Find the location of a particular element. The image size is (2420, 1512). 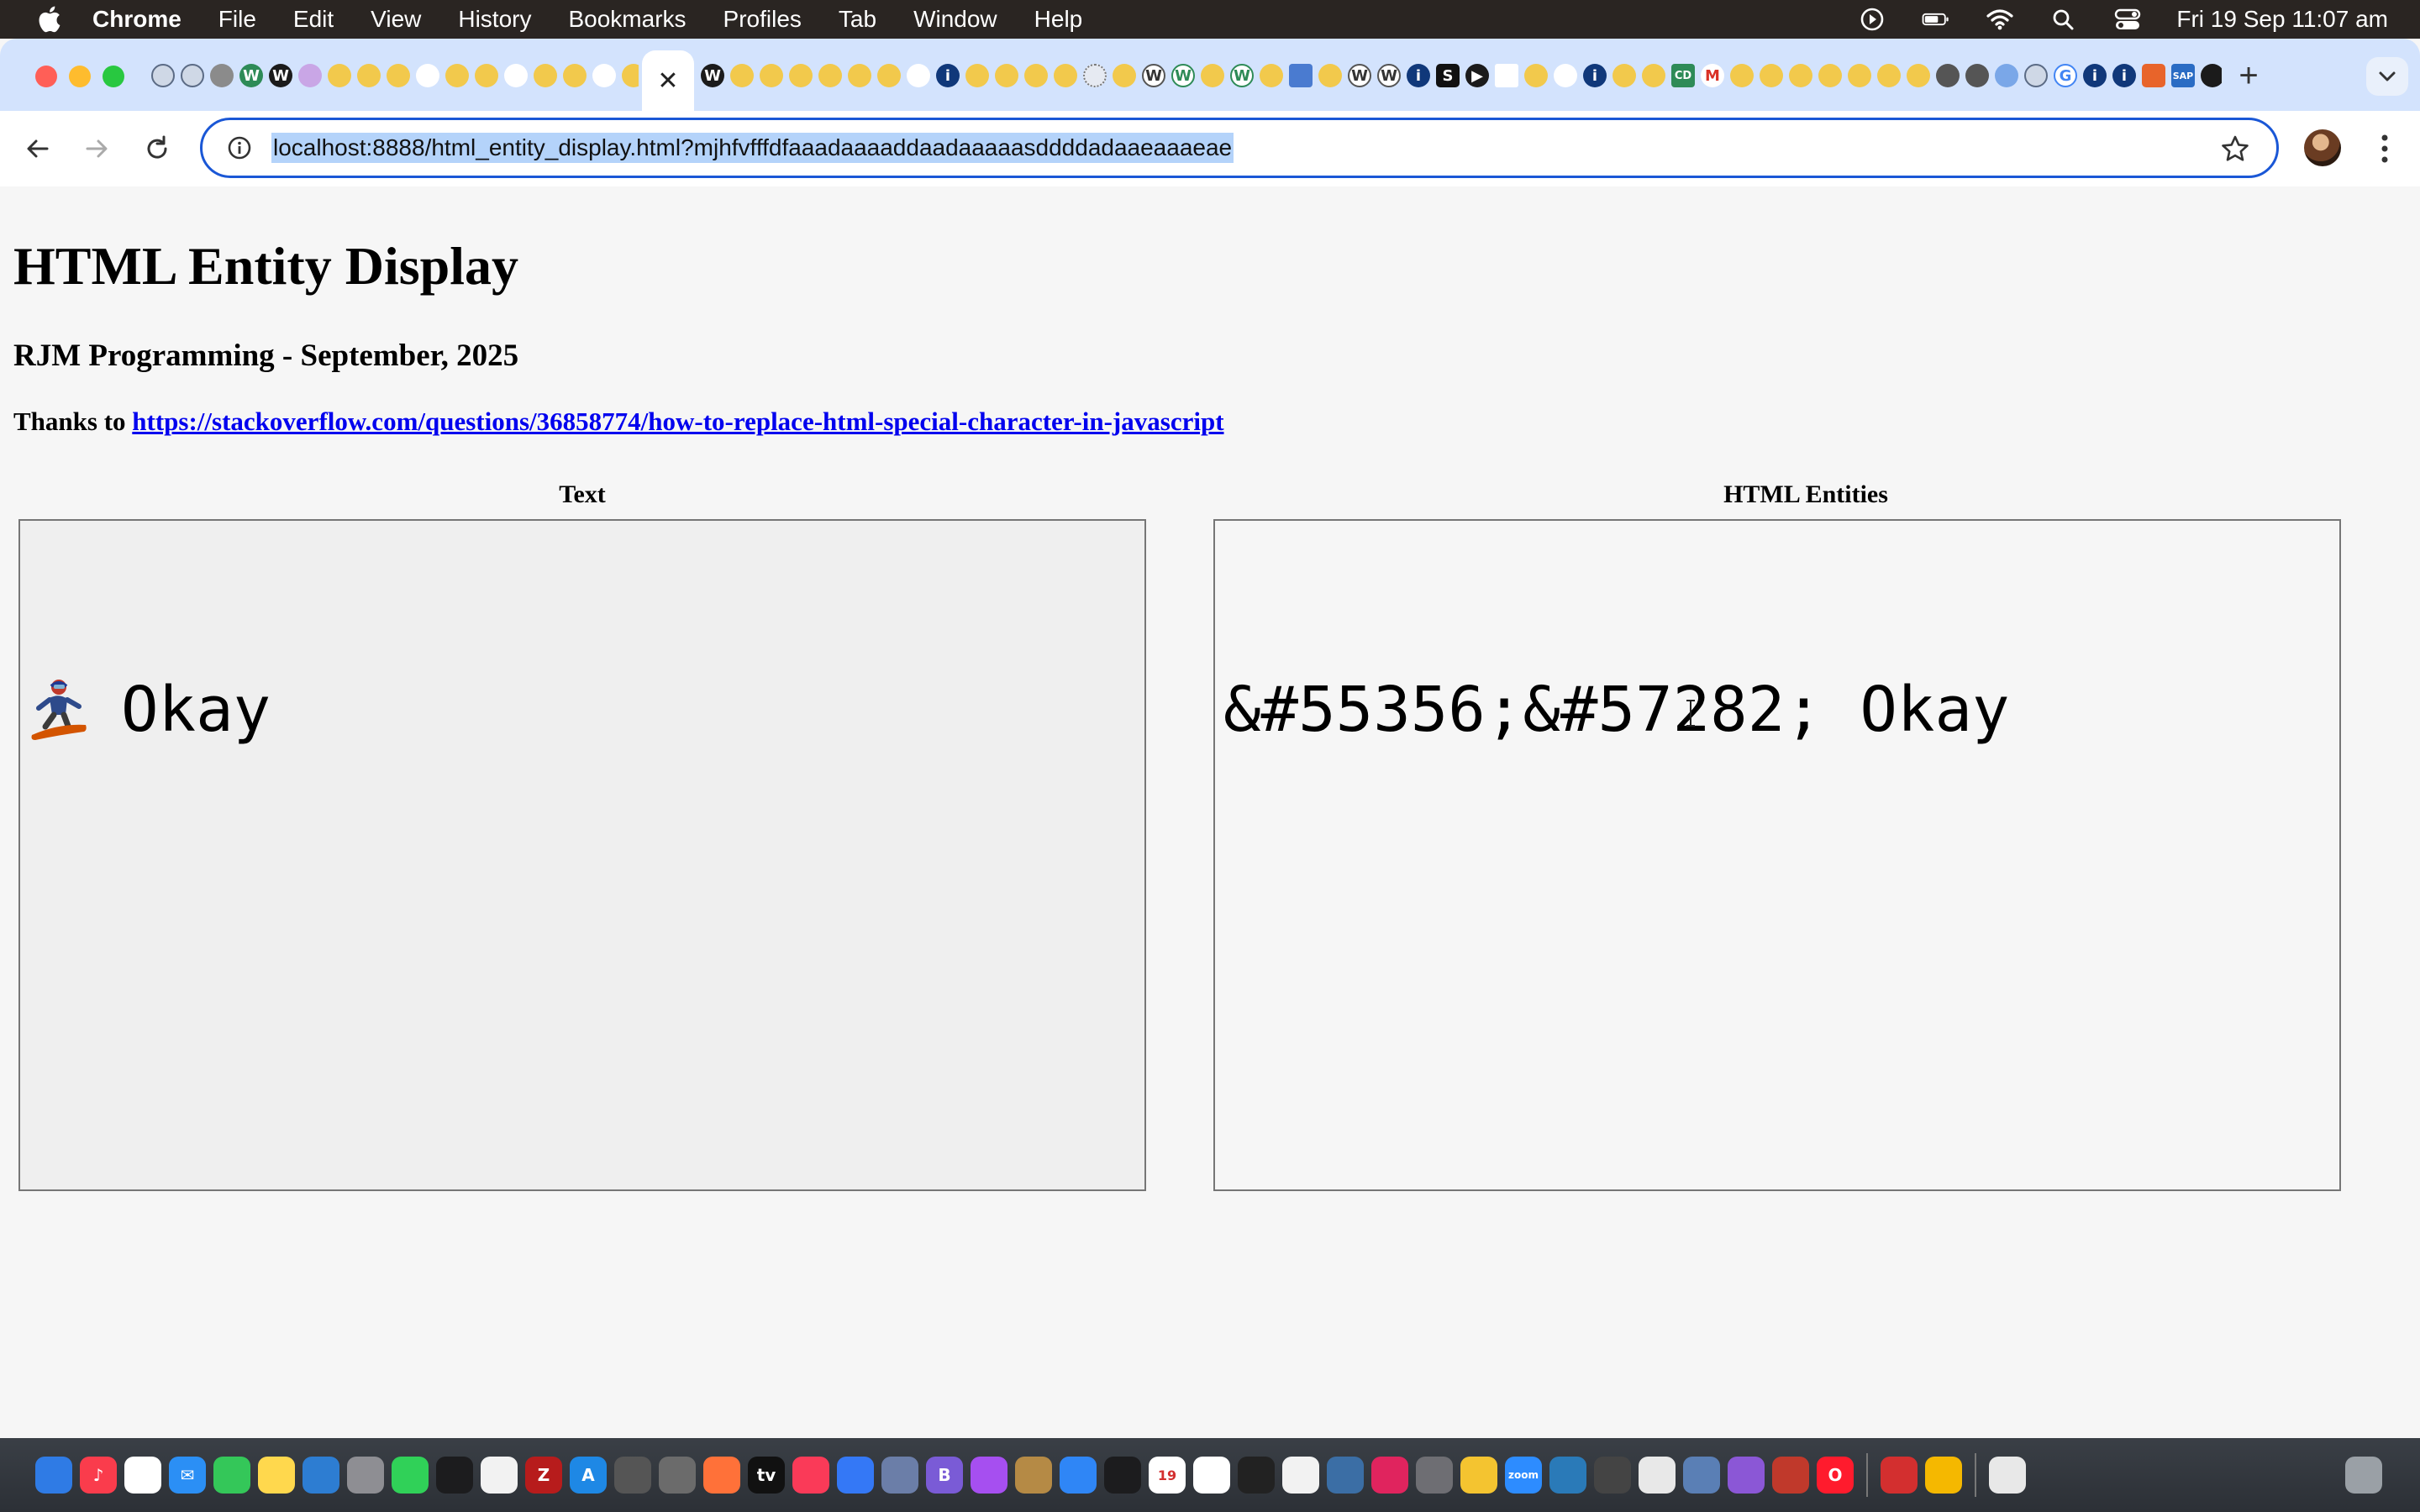

menu-app-name: Chrome is located at coordinates (137, 19).